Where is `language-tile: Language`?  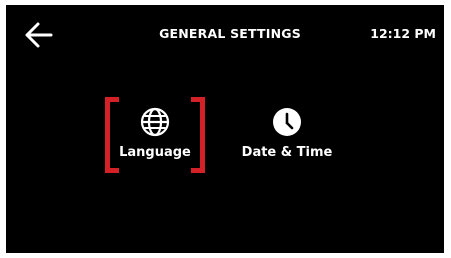
language-tile: Language is located at coordinates (155, 135).